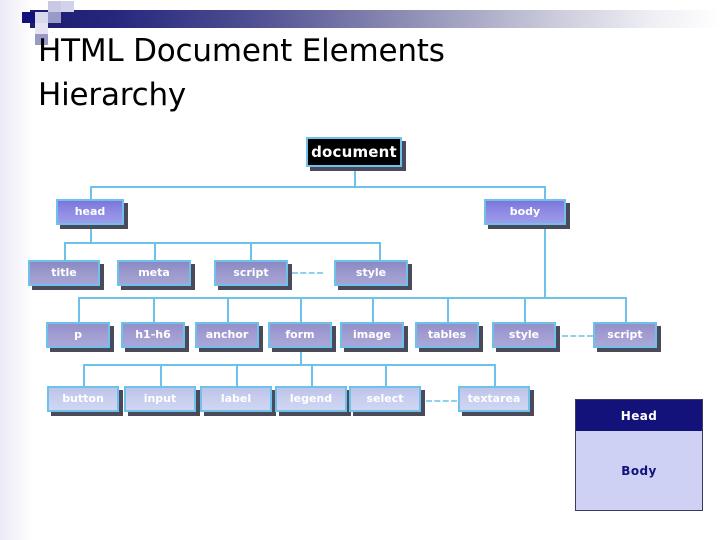 The width and height of the screenshot is (720, 540). I want to click on node-tables-label: tables, so click(447, 334).